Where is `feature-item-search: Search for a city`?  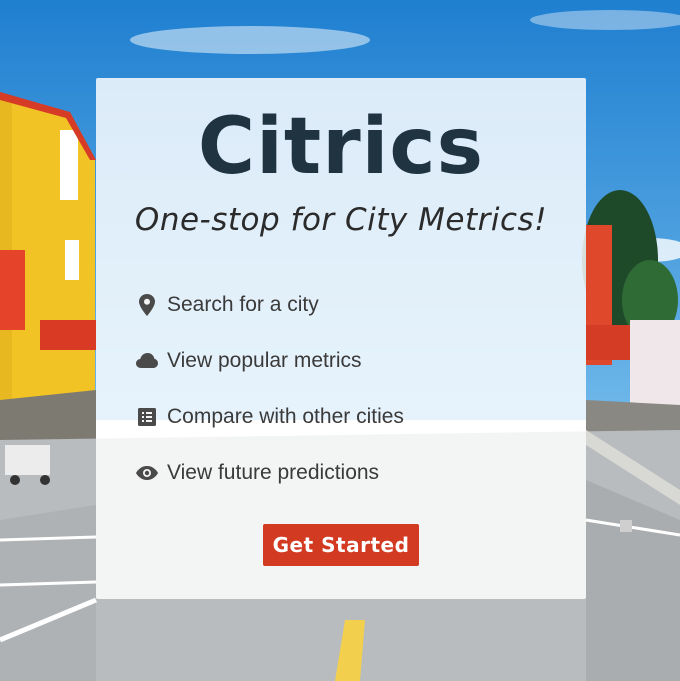 feature-item-search: Search for a city is located at coordinates (346, 305).